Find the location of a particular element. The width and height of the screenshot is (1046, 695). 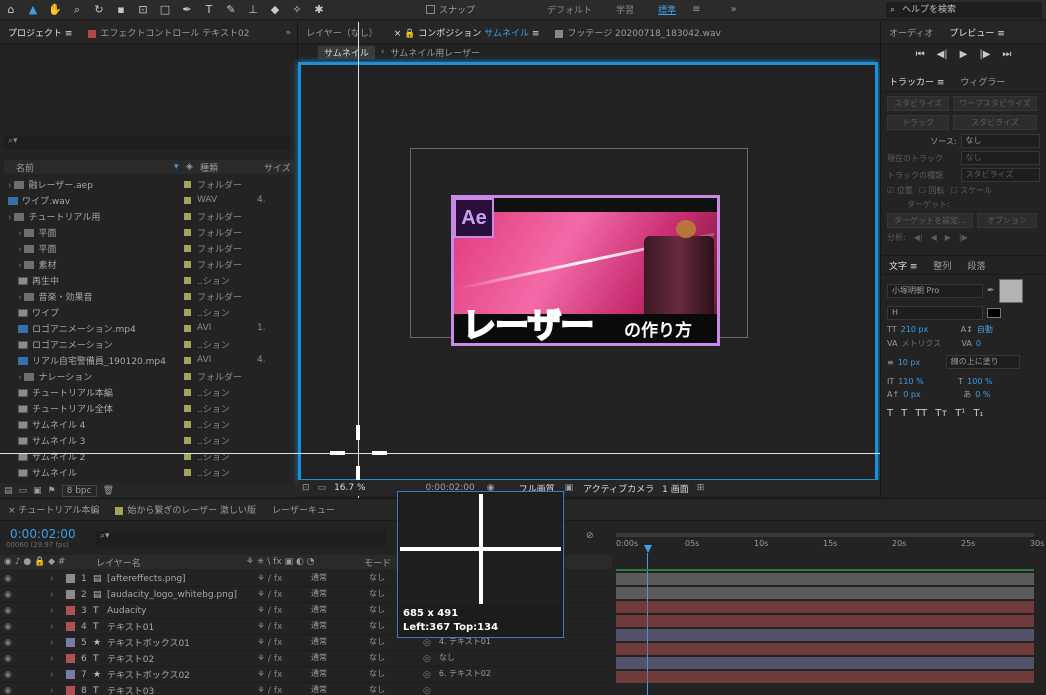

project-item: ワイプ.wavWAV4. is located at coordinates (149, 200).